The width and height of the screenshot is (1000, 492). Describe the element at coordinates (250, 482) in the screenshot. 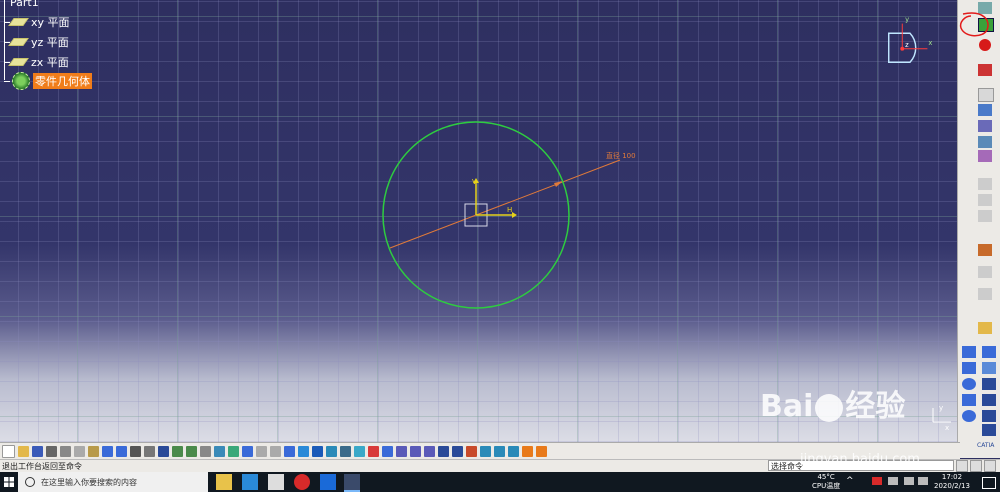

I see `store-icon` at that location.